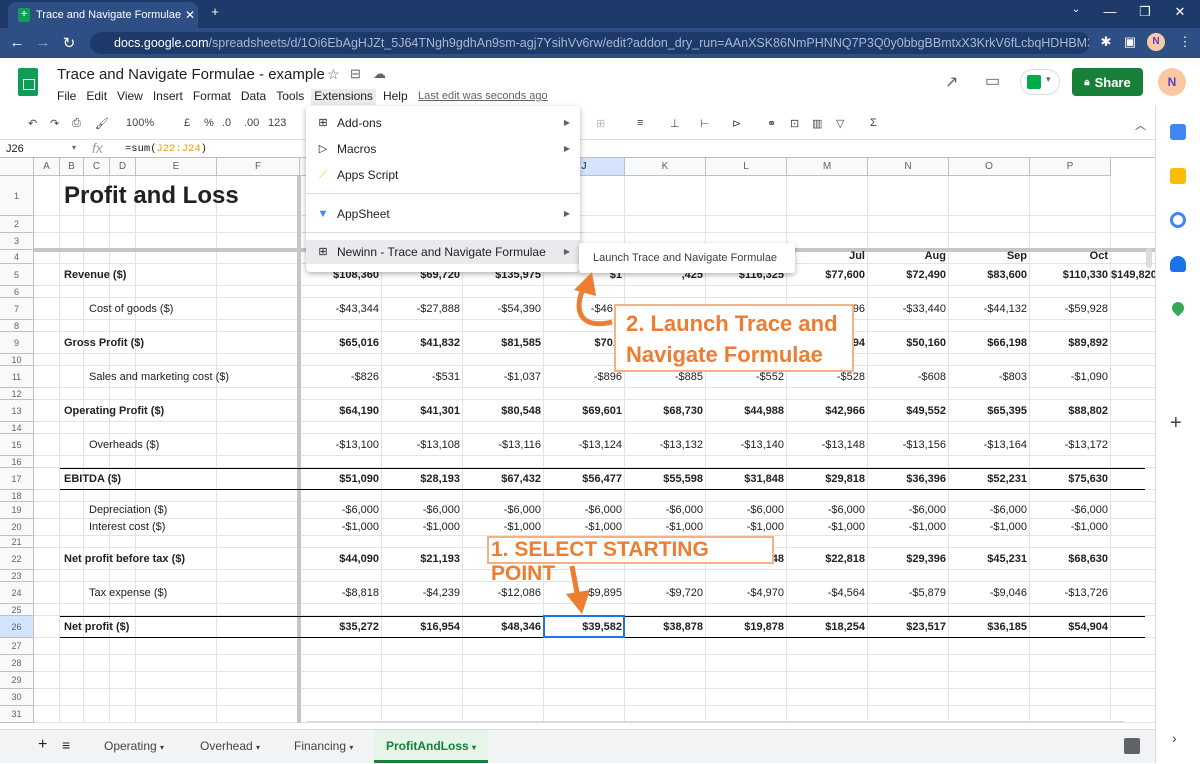  I want to click on row-label: EBITDA ($), so click(92, 479).